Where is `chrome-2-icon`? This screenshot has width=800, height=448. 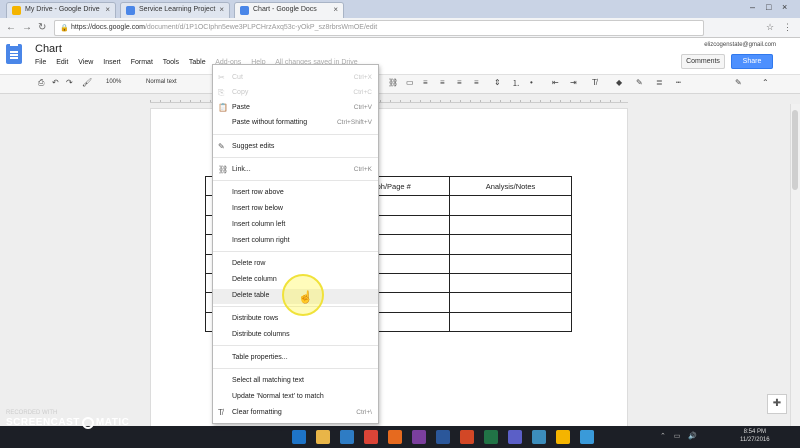 chrome-2-icon is located at coordinates (563, 437).